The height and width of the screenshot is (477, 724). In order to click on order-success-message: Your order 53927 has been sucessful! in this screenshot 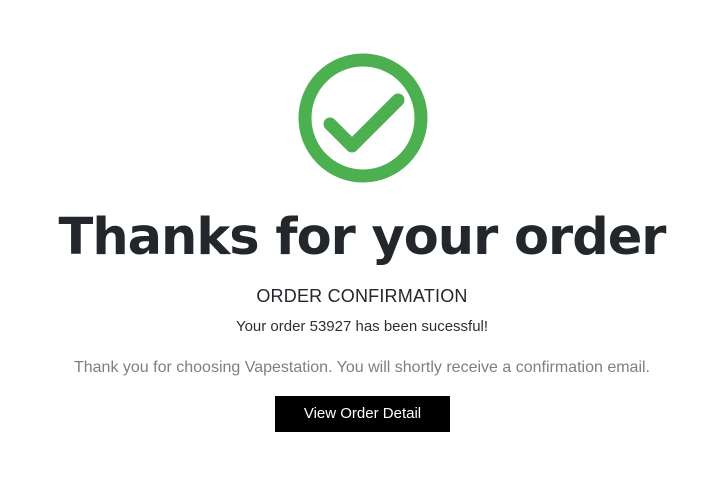, I will do `click(362, 326)`.